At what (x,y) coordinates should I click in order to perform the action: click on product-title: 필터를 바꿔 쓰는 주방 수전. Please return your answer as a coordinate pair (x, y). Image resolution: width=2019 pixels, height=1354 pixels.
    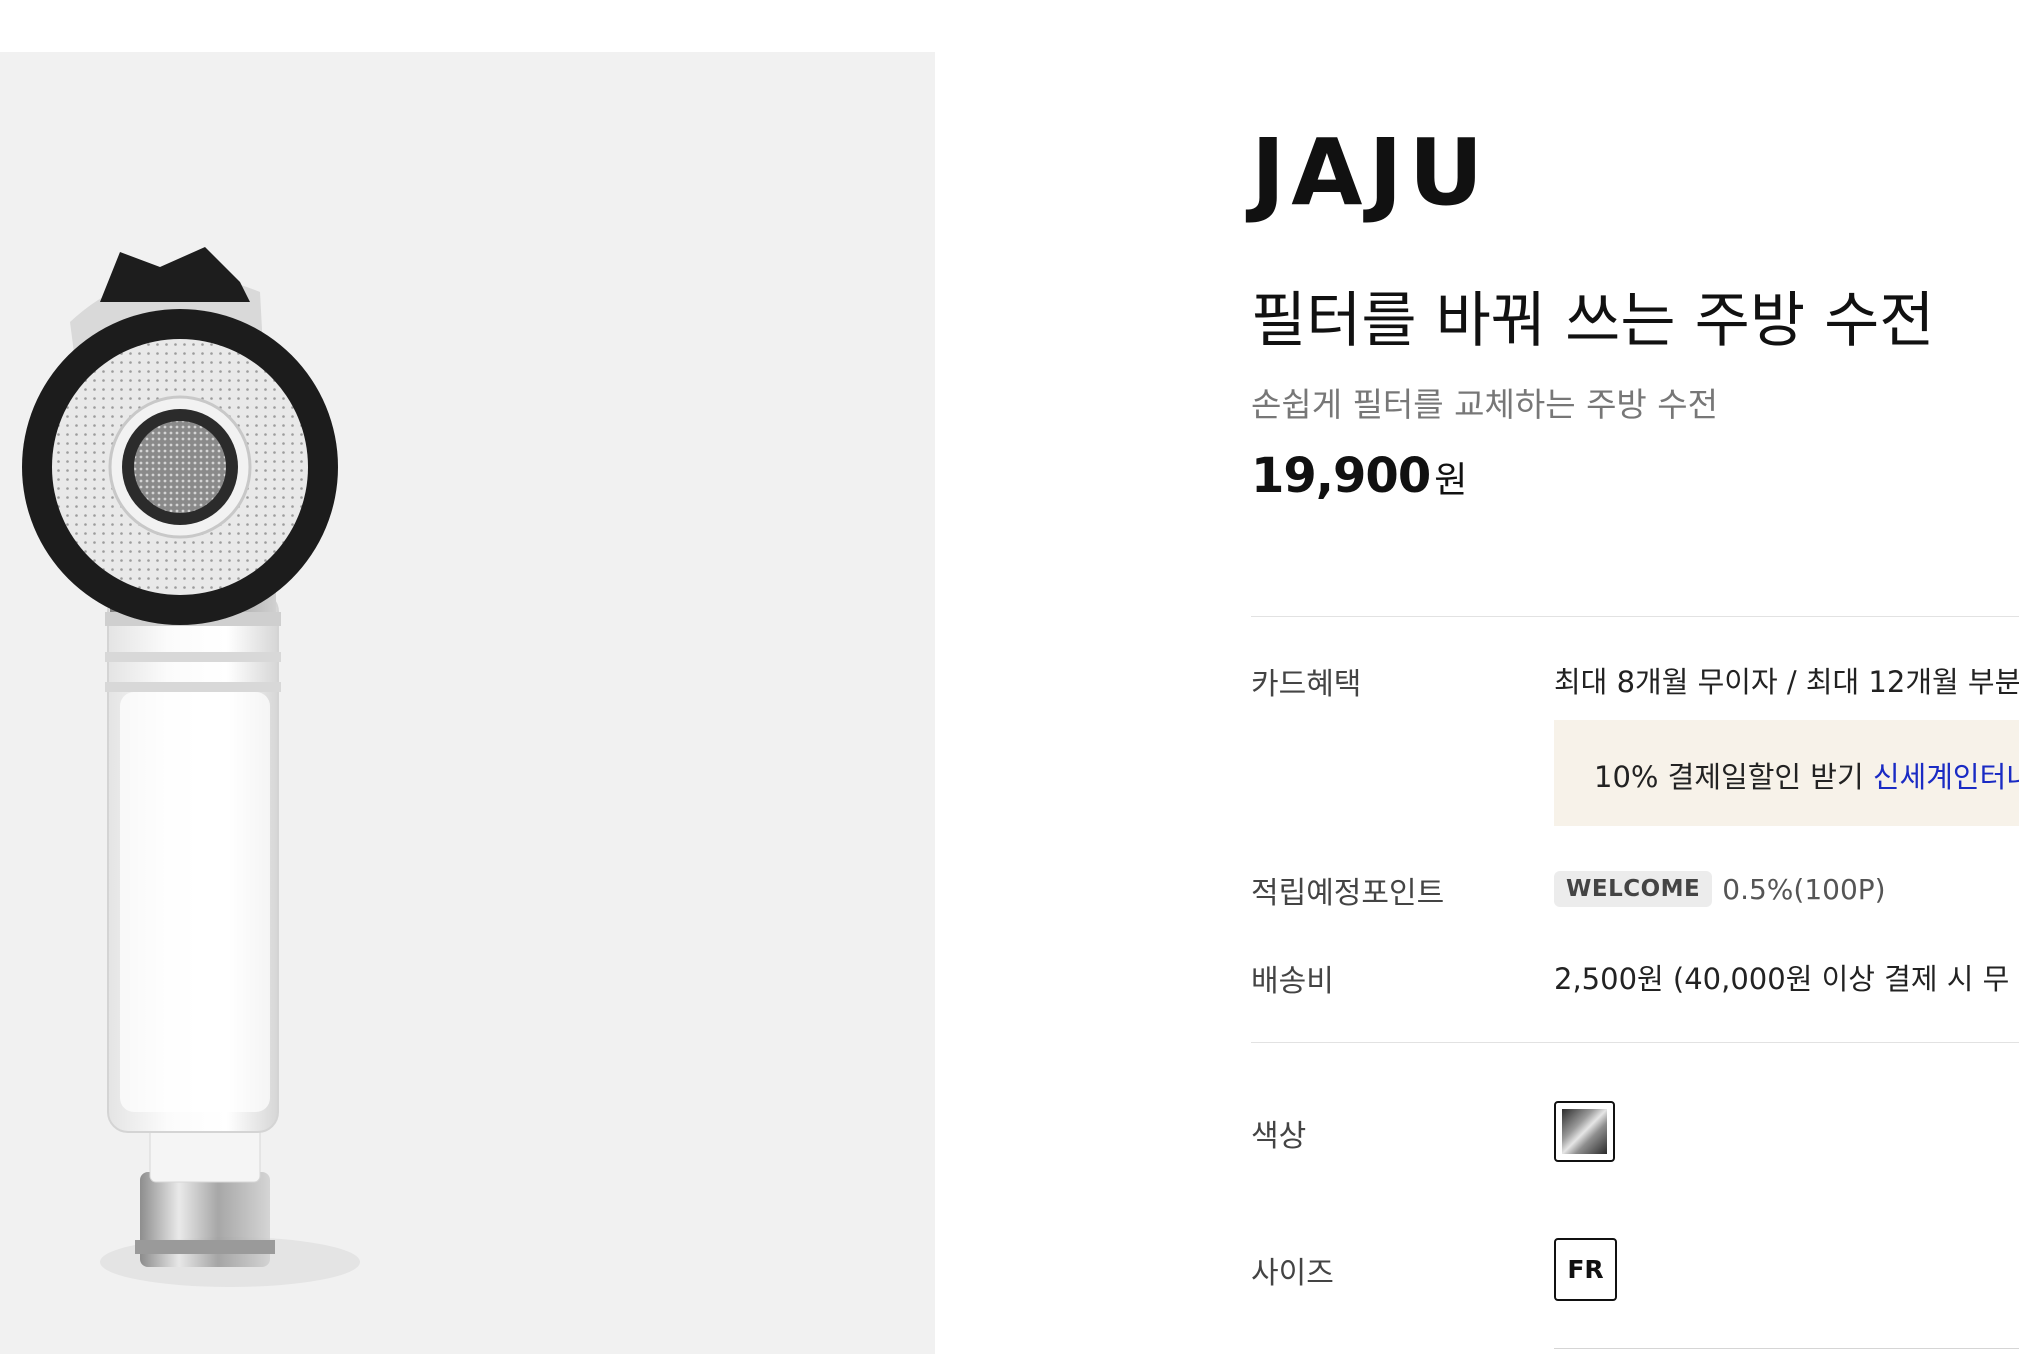
    Looking at the image, I should click on (1593, 321).